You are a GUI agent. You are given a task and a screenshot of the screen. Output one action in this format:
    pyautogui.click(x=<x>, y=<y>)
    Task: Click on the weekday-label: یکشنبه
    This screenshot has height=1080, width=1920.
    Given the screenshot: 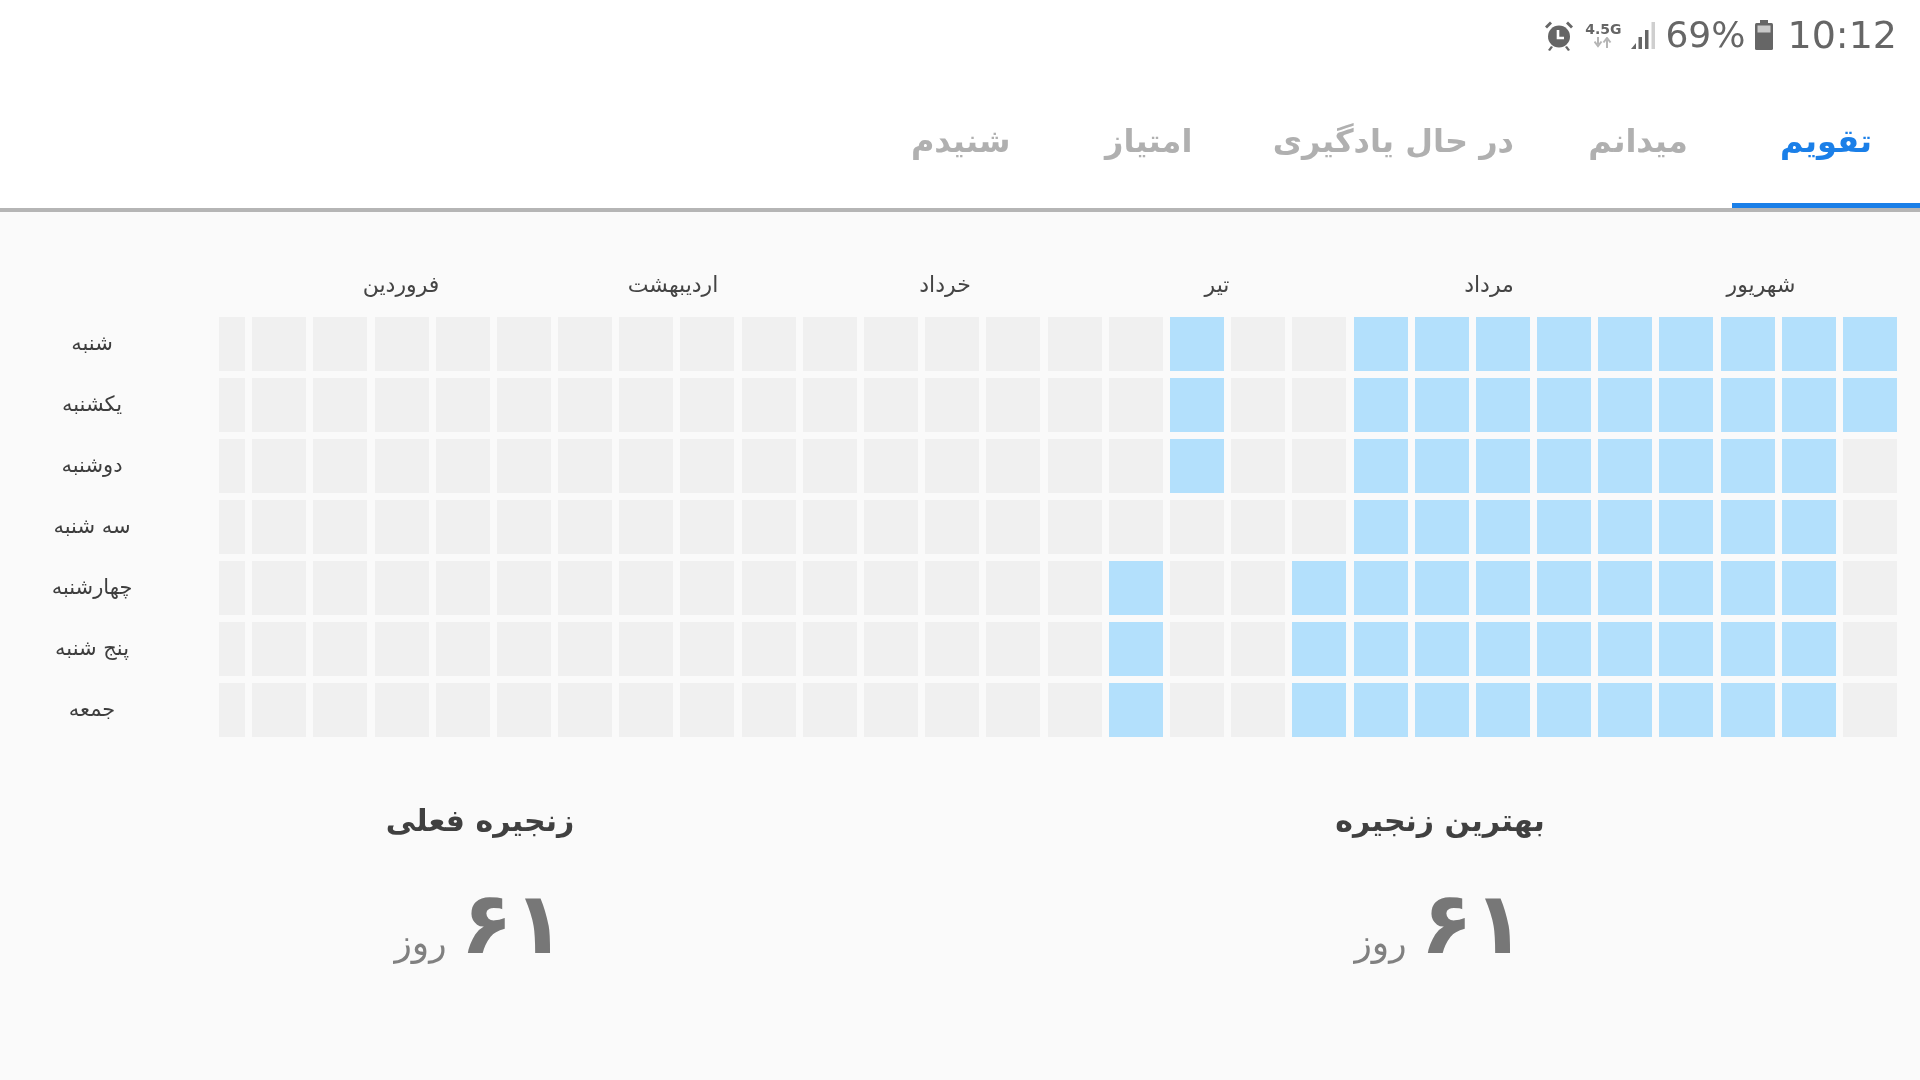 What is the action you would take?
    pyautogui.click(x=92, y=405)
    